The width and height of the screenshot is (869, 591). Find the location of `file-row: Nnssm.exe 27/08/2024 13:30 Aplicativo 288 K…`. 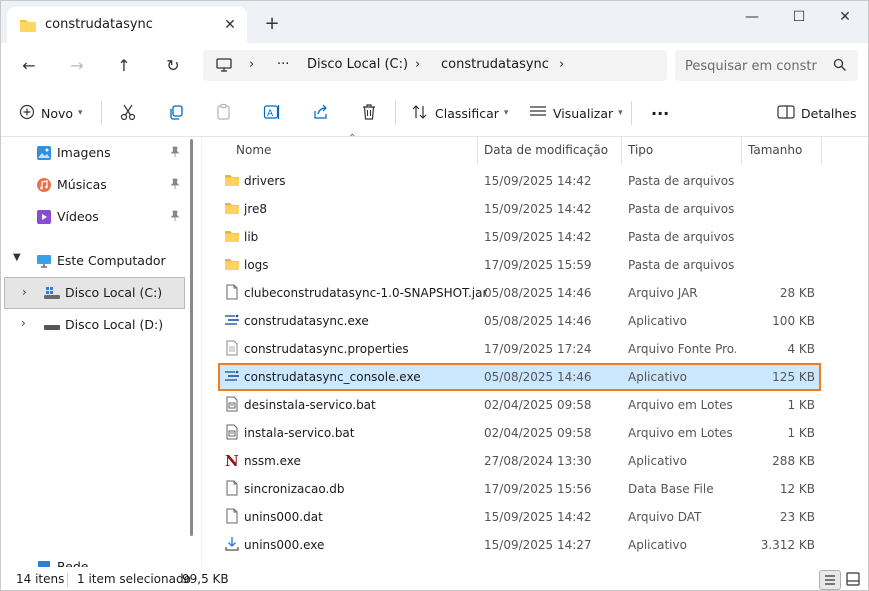

file-row: Nnssm.exe 27/08/2024 13:30 Aplicativo 288 K… is located at coordinates (519, 461).